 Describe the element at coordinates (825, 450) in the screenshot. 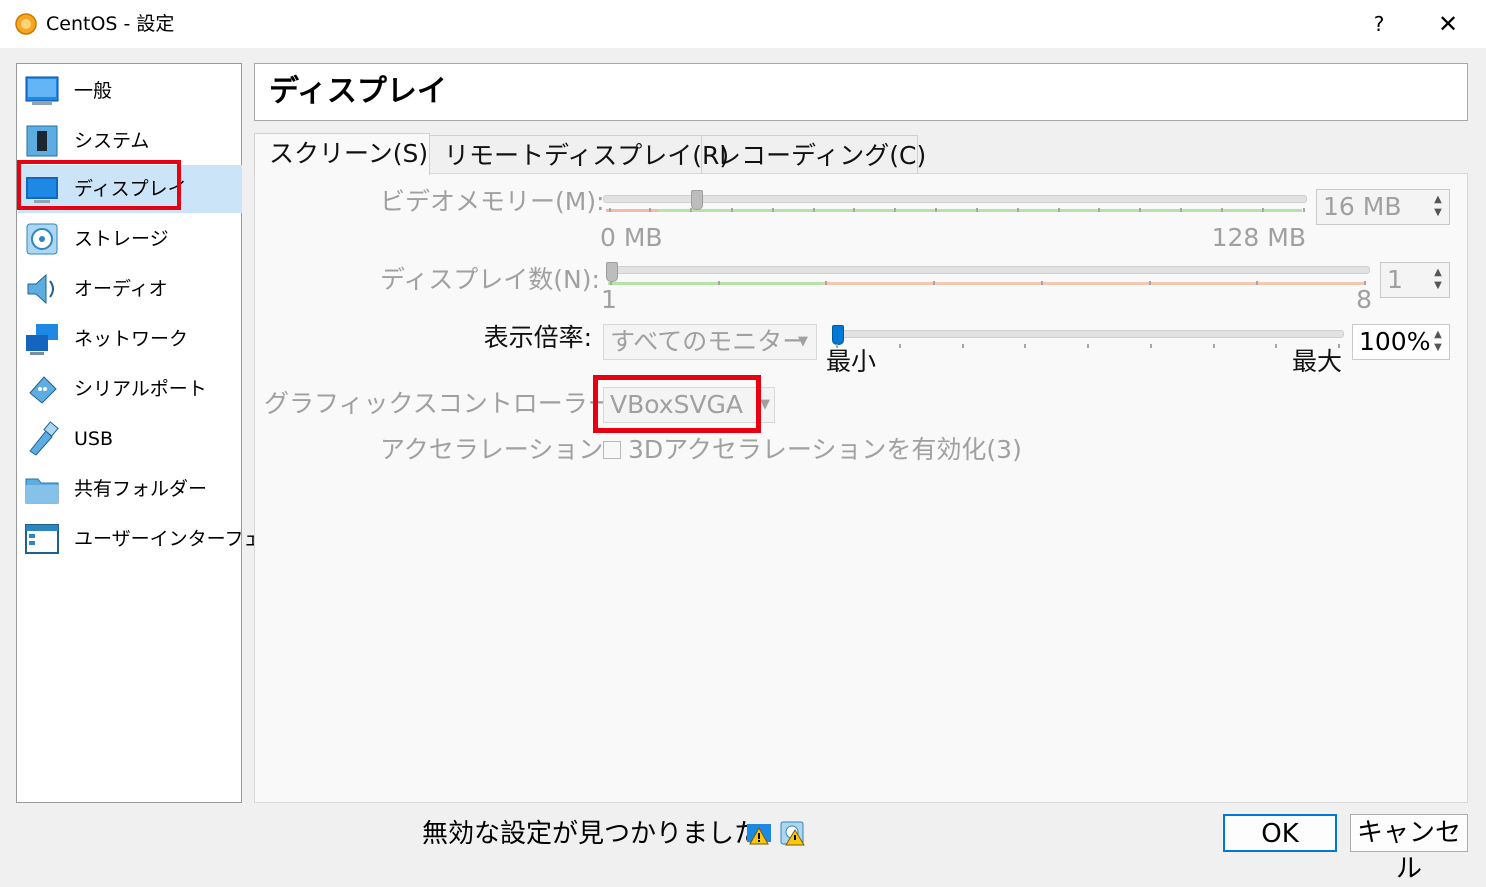

I see `enable-3d-acceleration-label: 3Dアクセラレーションを有効化(3)` at that location.